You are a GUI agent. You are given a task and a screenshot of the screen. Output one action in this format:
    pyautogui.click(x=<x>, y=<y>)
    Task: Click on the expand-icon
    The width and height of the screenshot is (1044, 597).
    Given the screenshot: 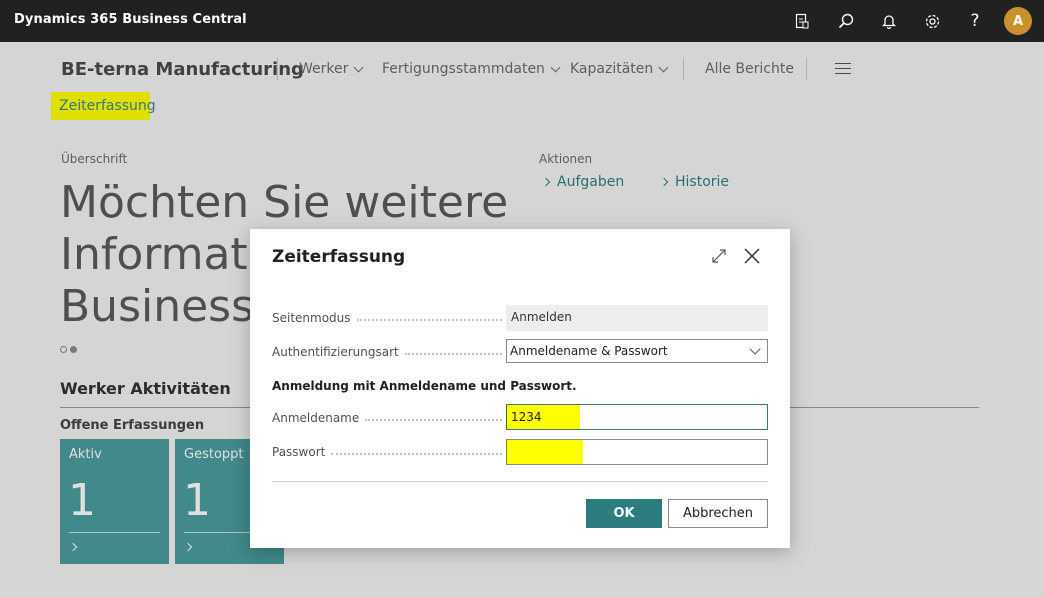 What is the action you would take?
    pyautogui.click(x=719, y=256)
    